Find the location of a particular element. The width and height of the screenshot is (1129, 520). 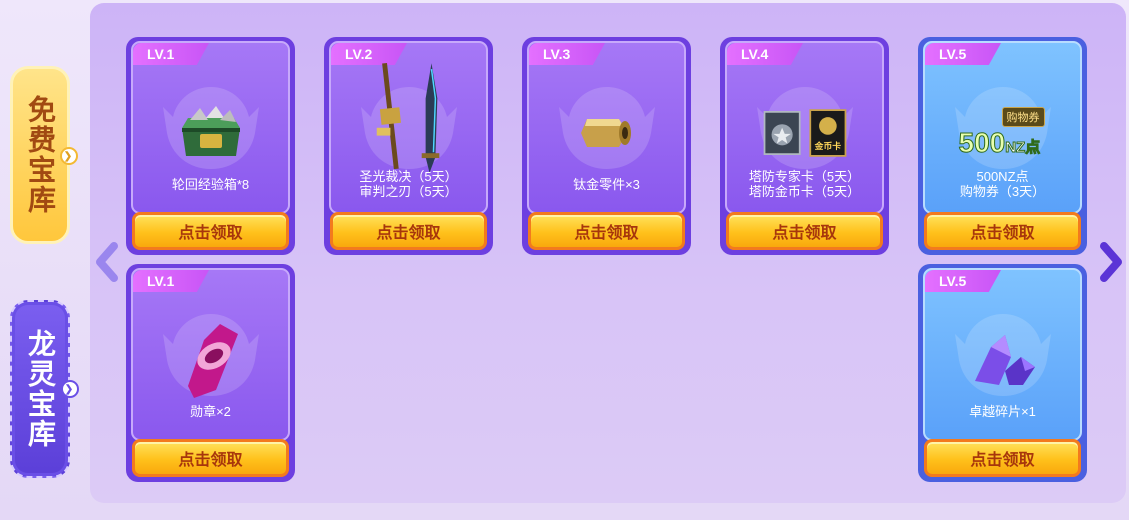

level-badge: LV.4 is located at coordinates (765, 54).